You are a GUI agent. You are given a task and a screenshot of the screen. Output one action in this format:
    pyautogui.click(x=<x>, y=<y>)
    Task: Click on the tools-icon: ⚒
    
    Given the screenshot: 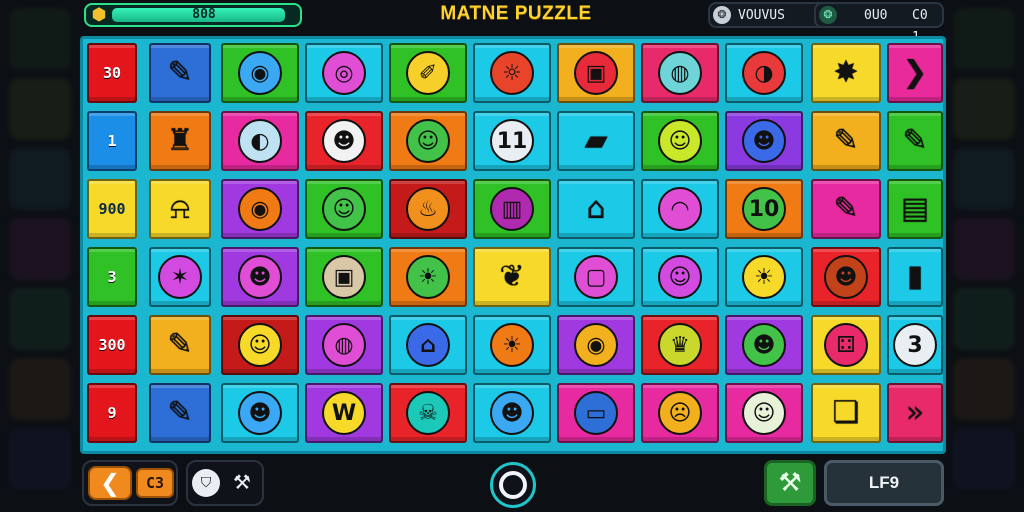 What is the action you would take?
    pyautogui.click(x=242, y=482)
    